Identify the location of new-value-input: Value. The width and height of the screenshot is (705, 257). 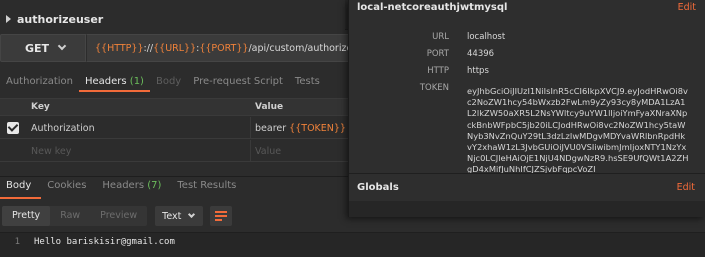
(268, 151).